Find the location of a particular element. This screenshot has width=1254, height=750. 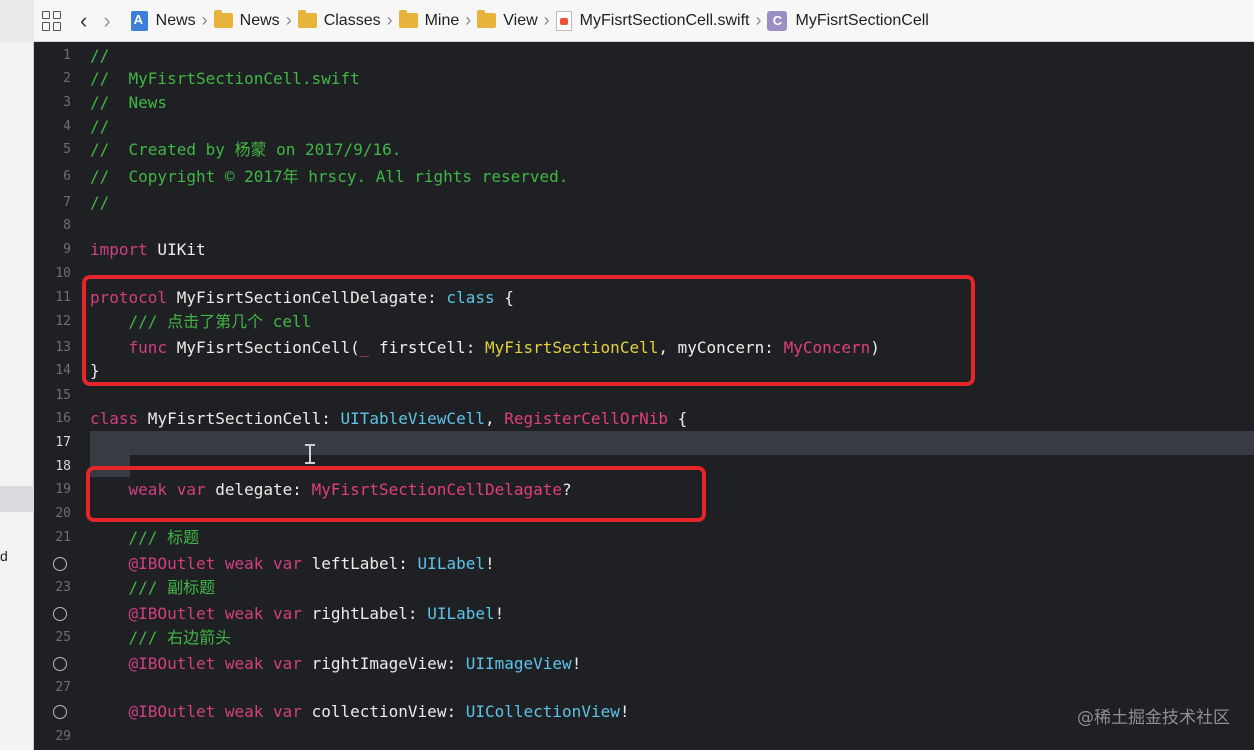

code-token: class is located at coordinates (114, 418).